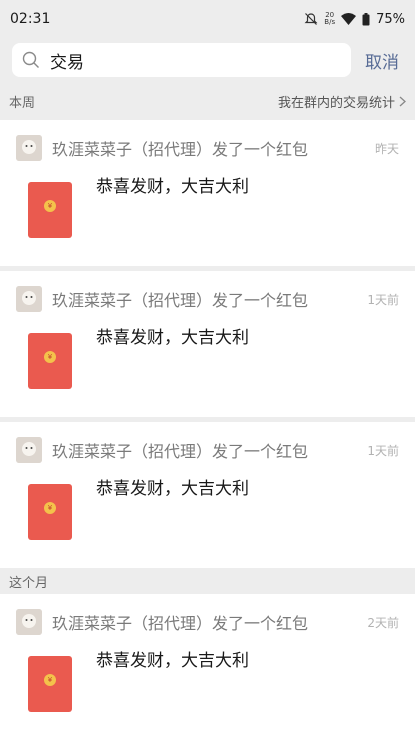  Describe the element at coordinates (30, 59) in the screenshot. I see `search-icon` at that location.